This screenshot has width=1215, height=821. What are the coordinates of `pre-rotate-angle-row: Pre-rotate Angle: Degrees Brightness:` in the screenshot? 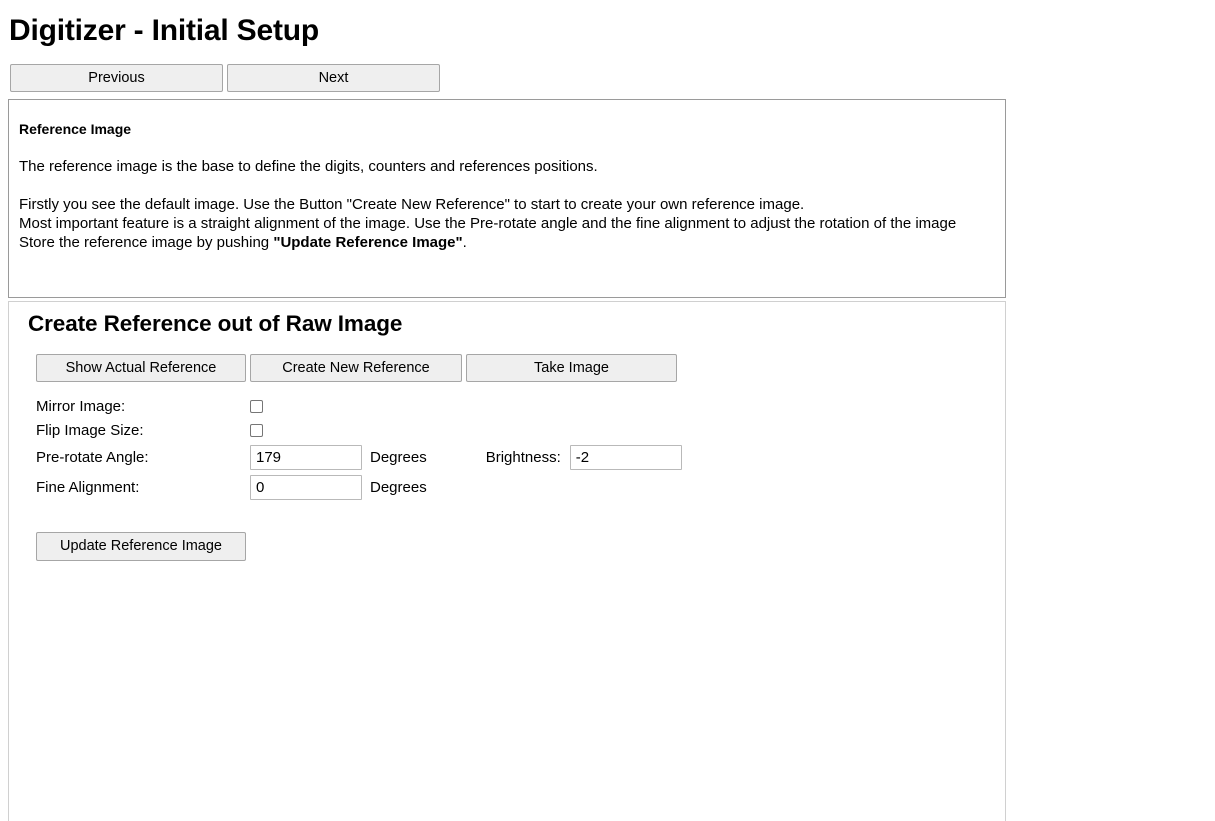 It's located at (520, 457).